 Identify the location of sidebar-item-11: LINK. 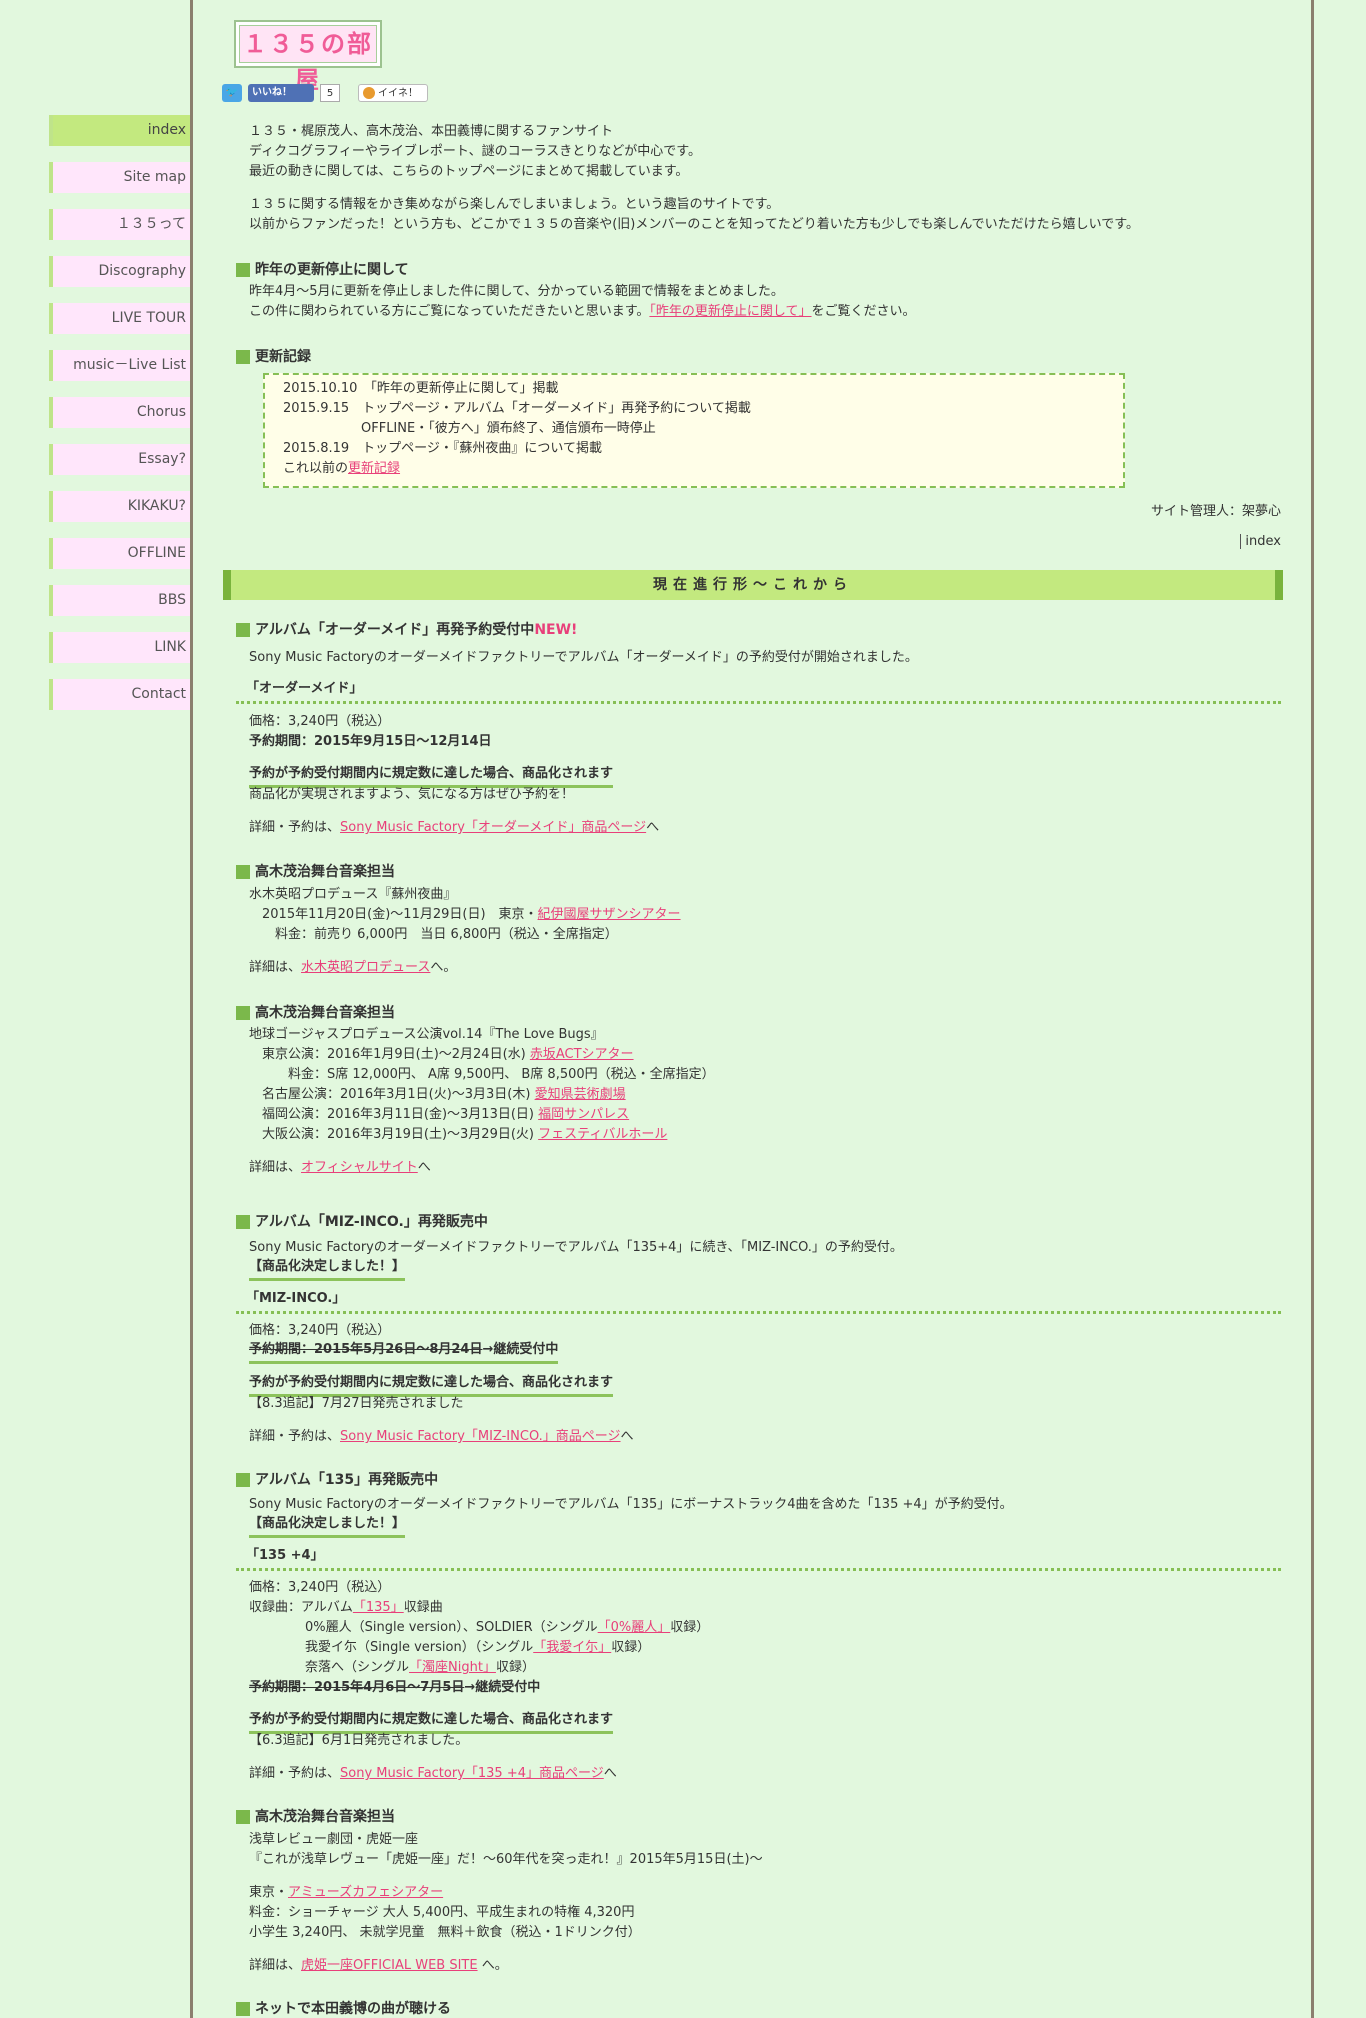
(119, 647).